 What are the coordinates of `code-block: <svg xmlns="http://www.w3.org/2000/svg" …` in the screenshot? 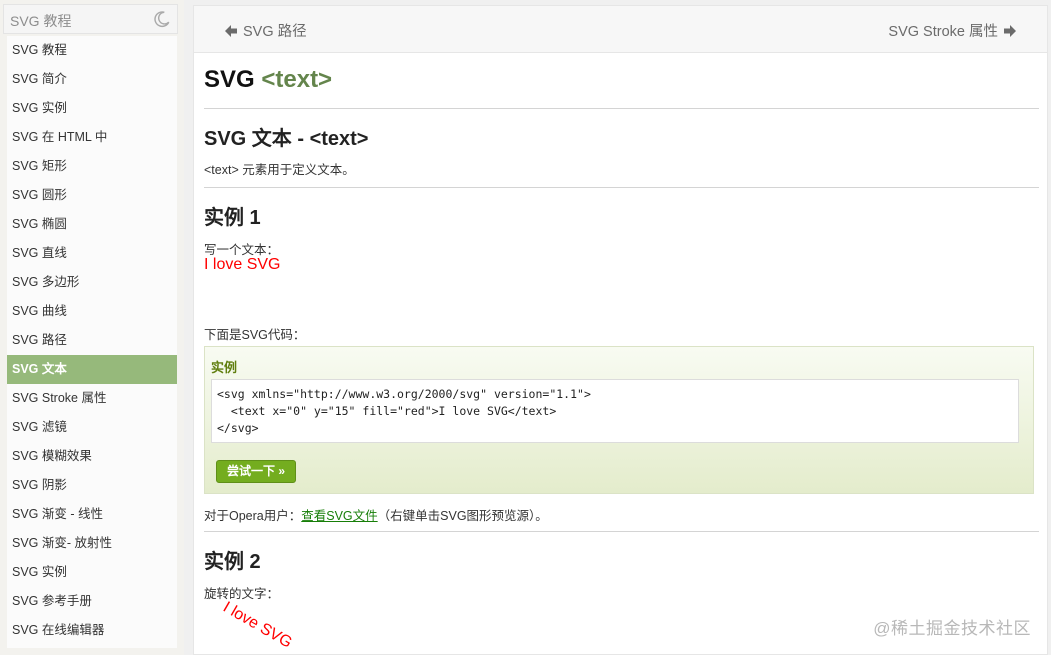 It's located at (615, 411).